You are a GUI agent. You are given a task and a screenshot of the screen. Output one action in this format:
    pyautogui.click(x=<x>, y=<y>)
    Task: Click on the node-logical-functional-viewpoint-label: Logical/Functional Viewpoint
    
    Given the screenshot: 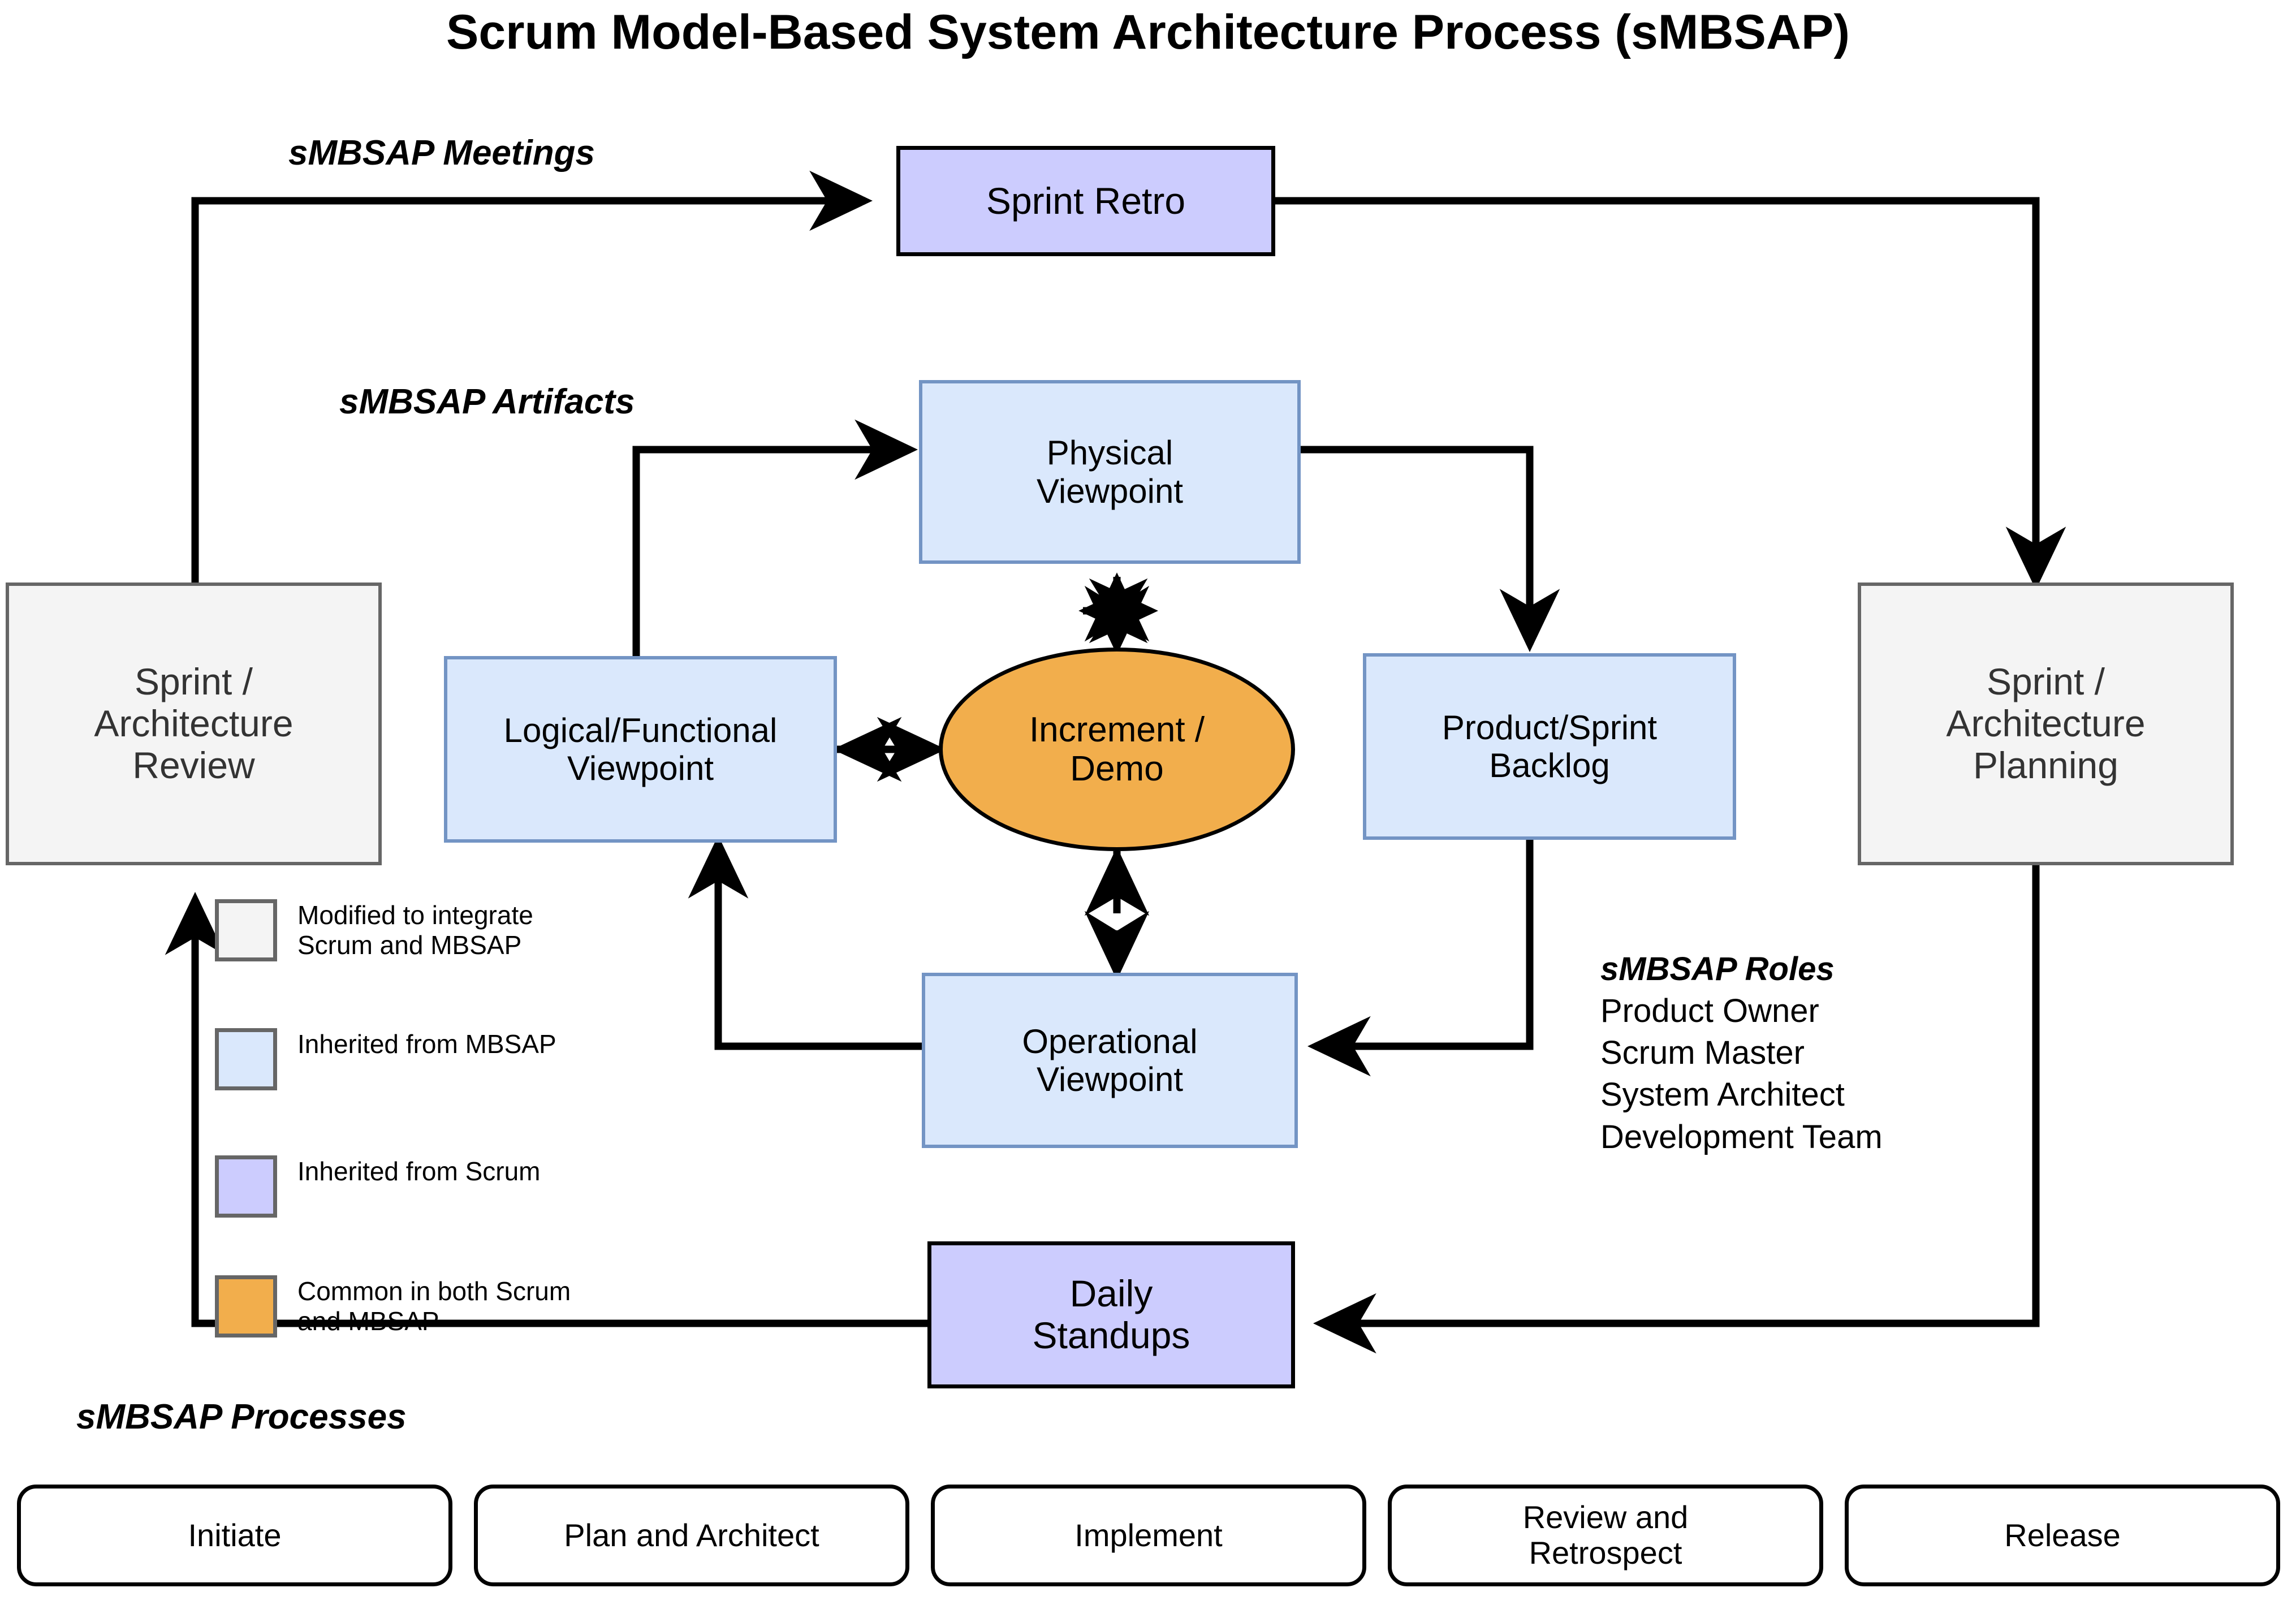 What is the action you would take?
    pyautogui.click(x=640, y=749)
    